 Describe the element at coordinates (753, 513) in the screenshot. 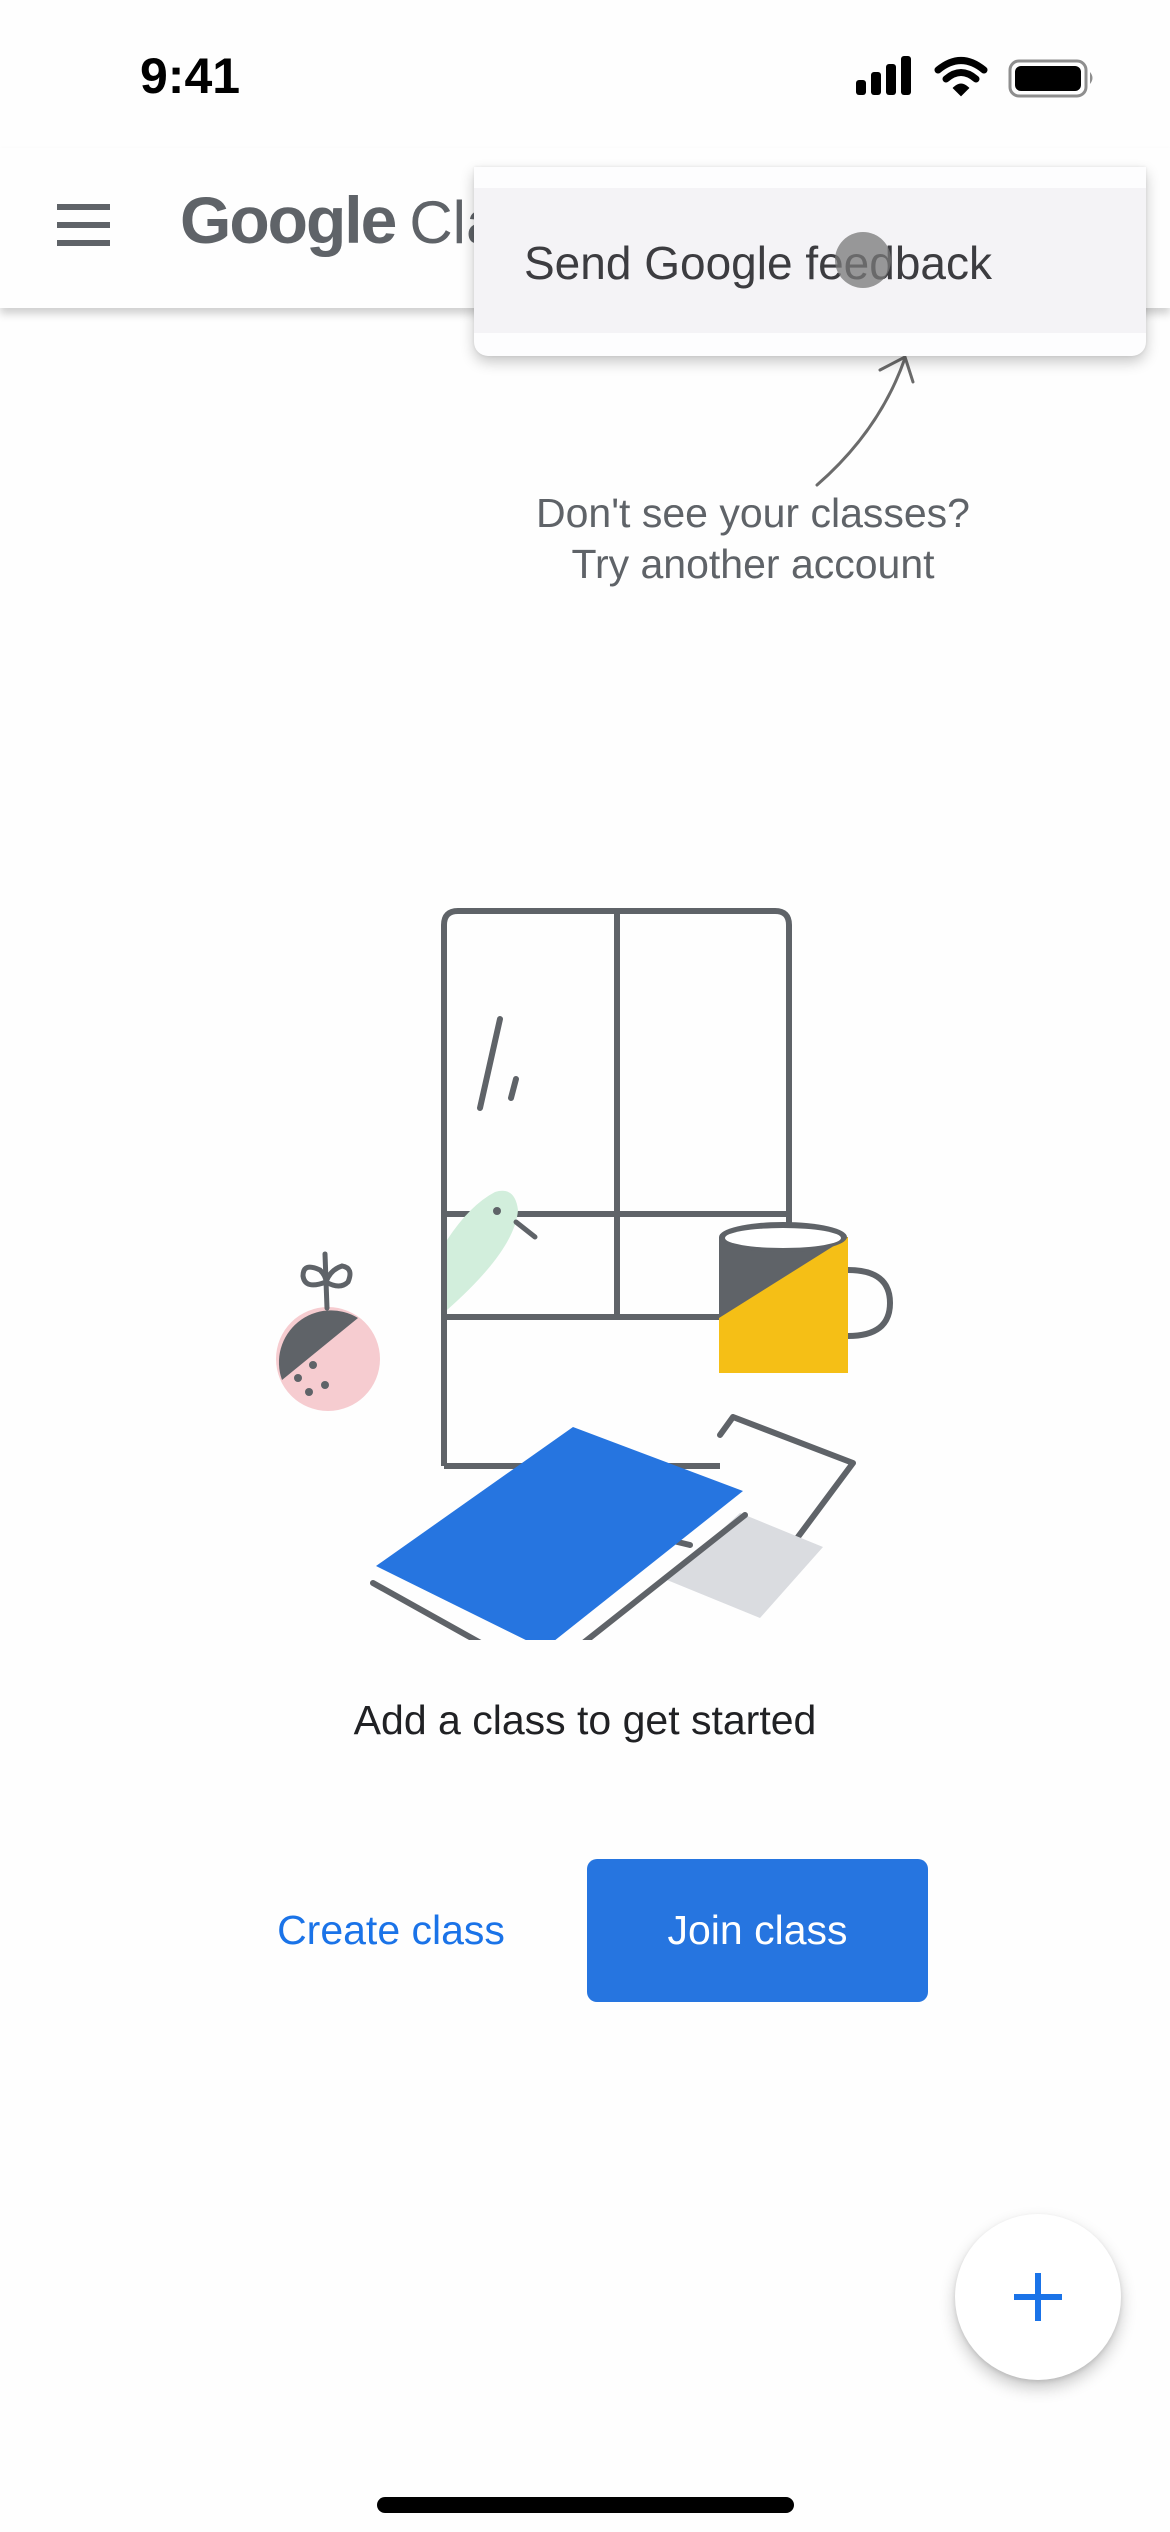

I see `hint-line-1: Don't see your classes?` at that location.